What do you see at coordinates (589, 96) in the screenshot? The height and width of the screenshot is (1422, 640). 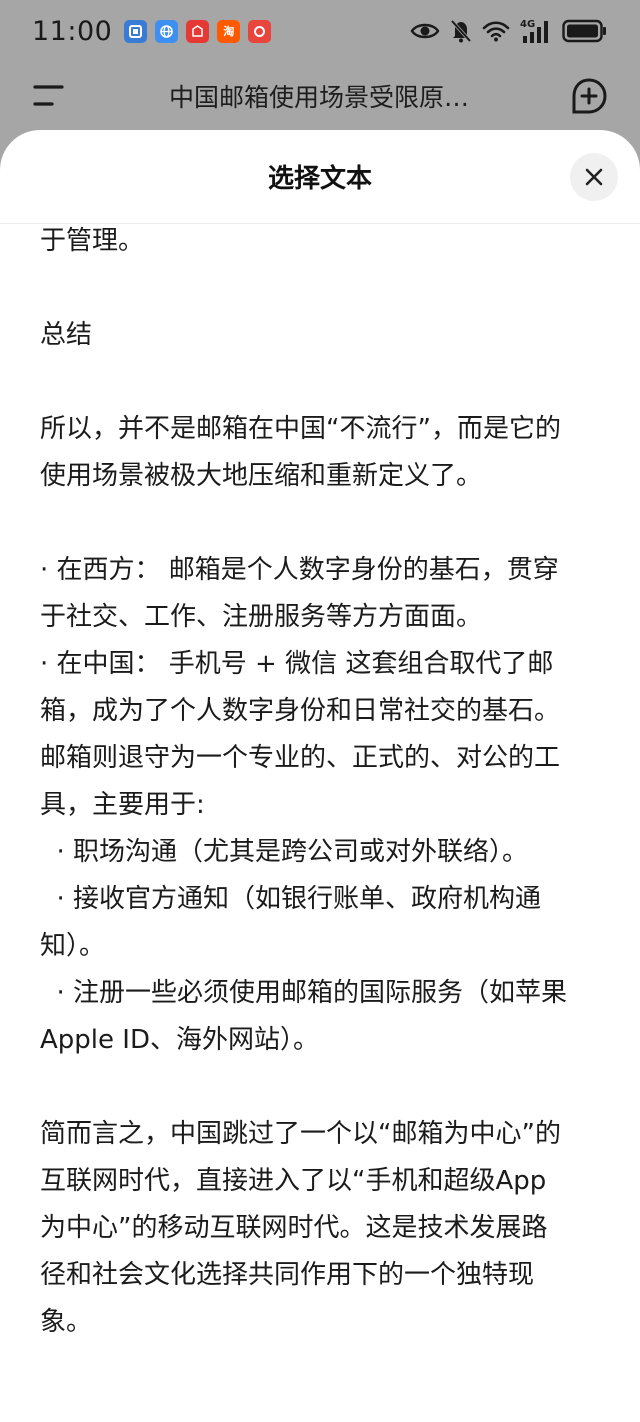 I see `new-chat-icon` at bounding box center [589, 96].